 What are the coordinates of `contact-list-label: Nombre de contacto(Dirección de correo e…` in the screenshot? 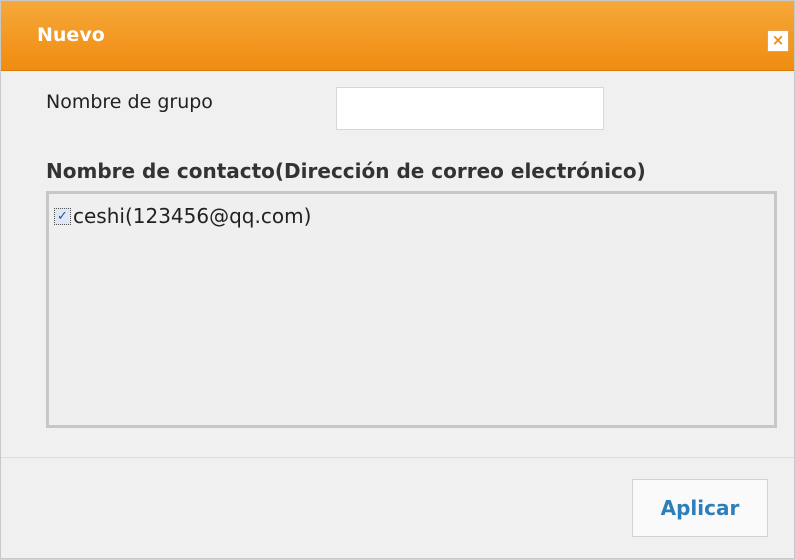 It's located at (346, 171).